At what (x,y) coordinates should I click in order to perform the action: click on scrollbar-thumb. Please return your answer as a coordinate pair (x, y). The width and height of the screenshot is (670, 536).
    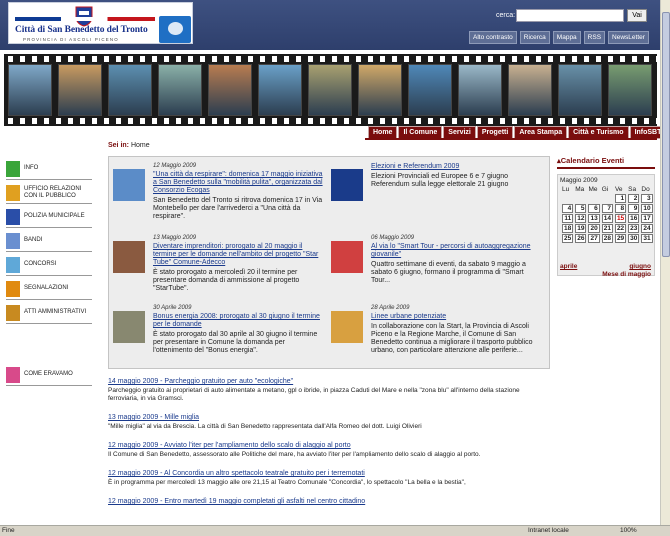
    Looking at the image, I should click on (666, 134).